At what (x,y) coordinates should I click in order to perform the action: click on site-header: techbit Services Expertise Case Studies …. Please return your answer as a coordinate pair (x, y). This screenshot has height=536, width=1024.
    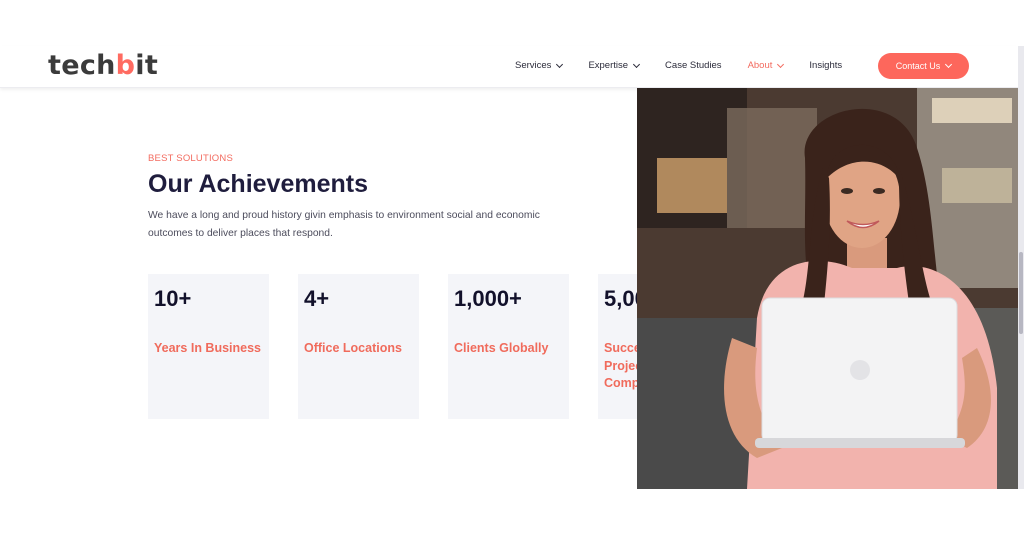
    Looking at the image, I should click on (509, 67).